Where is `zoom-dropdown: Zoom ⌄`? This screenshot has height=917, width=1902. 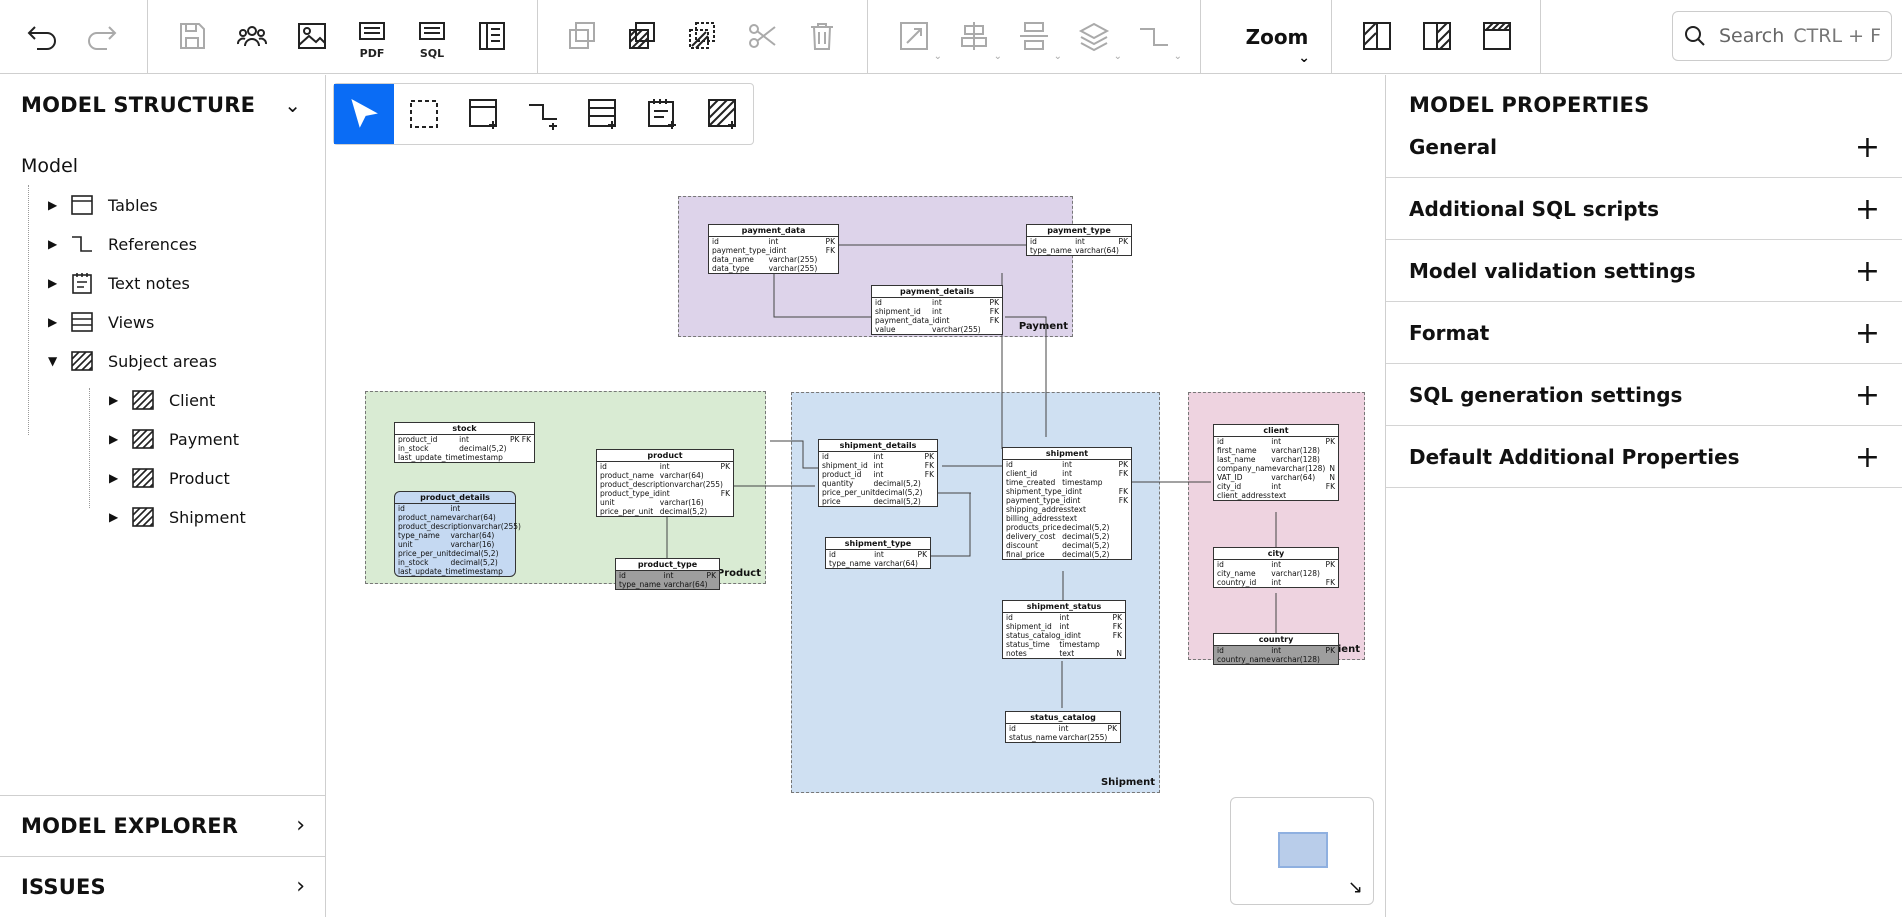
zoom-dropdown: Zoom ⌄ is located at coordinates (1277, 37).